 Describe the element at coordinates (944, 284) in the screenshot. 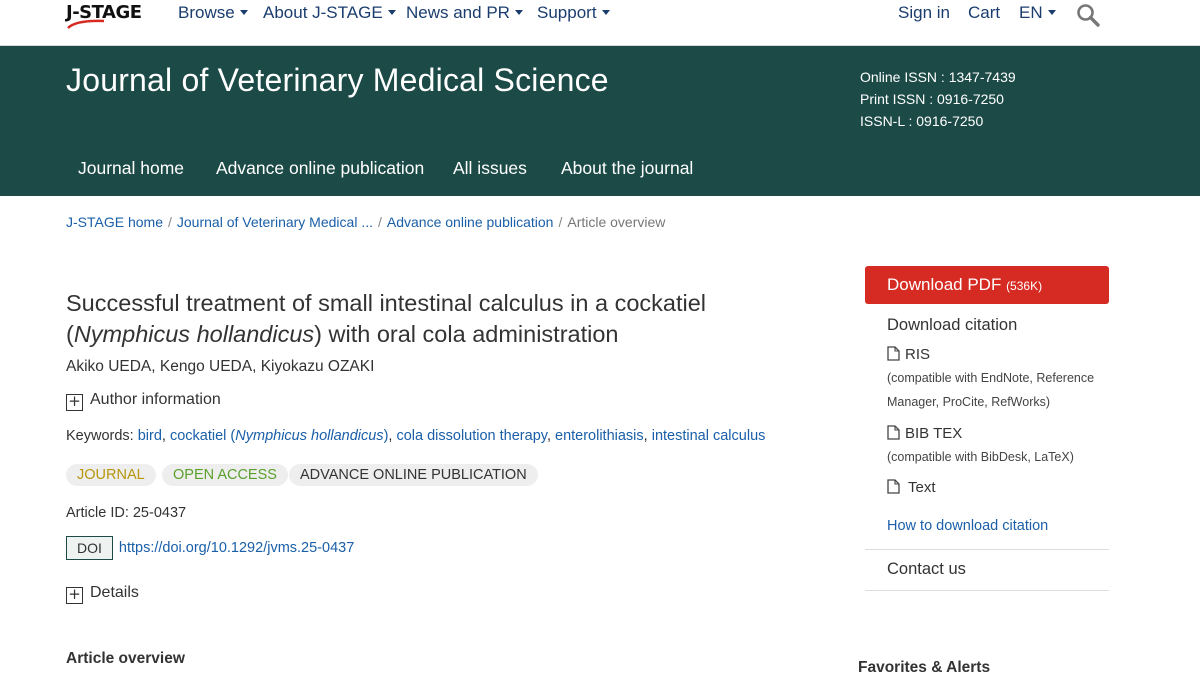

I see `pdf-label: Download PDF` at that location.